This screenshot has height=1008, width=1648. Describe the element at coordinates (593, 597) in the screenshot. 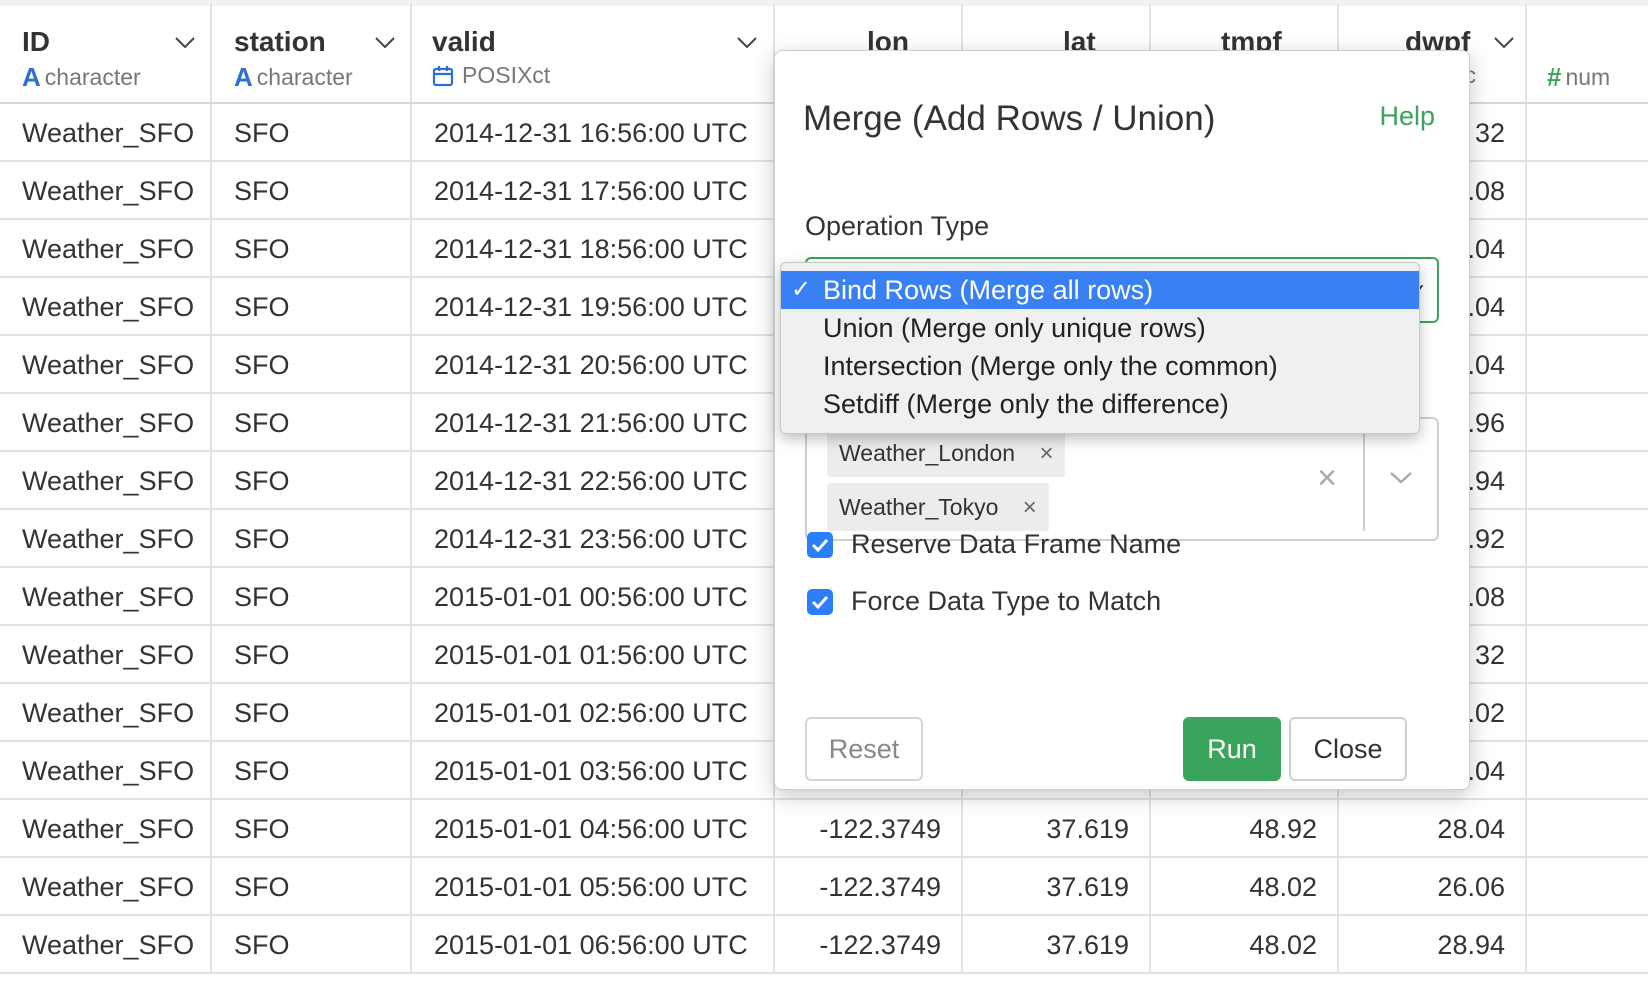

I see `table-cell: 2015-01-01 00:56:00 UTC` at that location.